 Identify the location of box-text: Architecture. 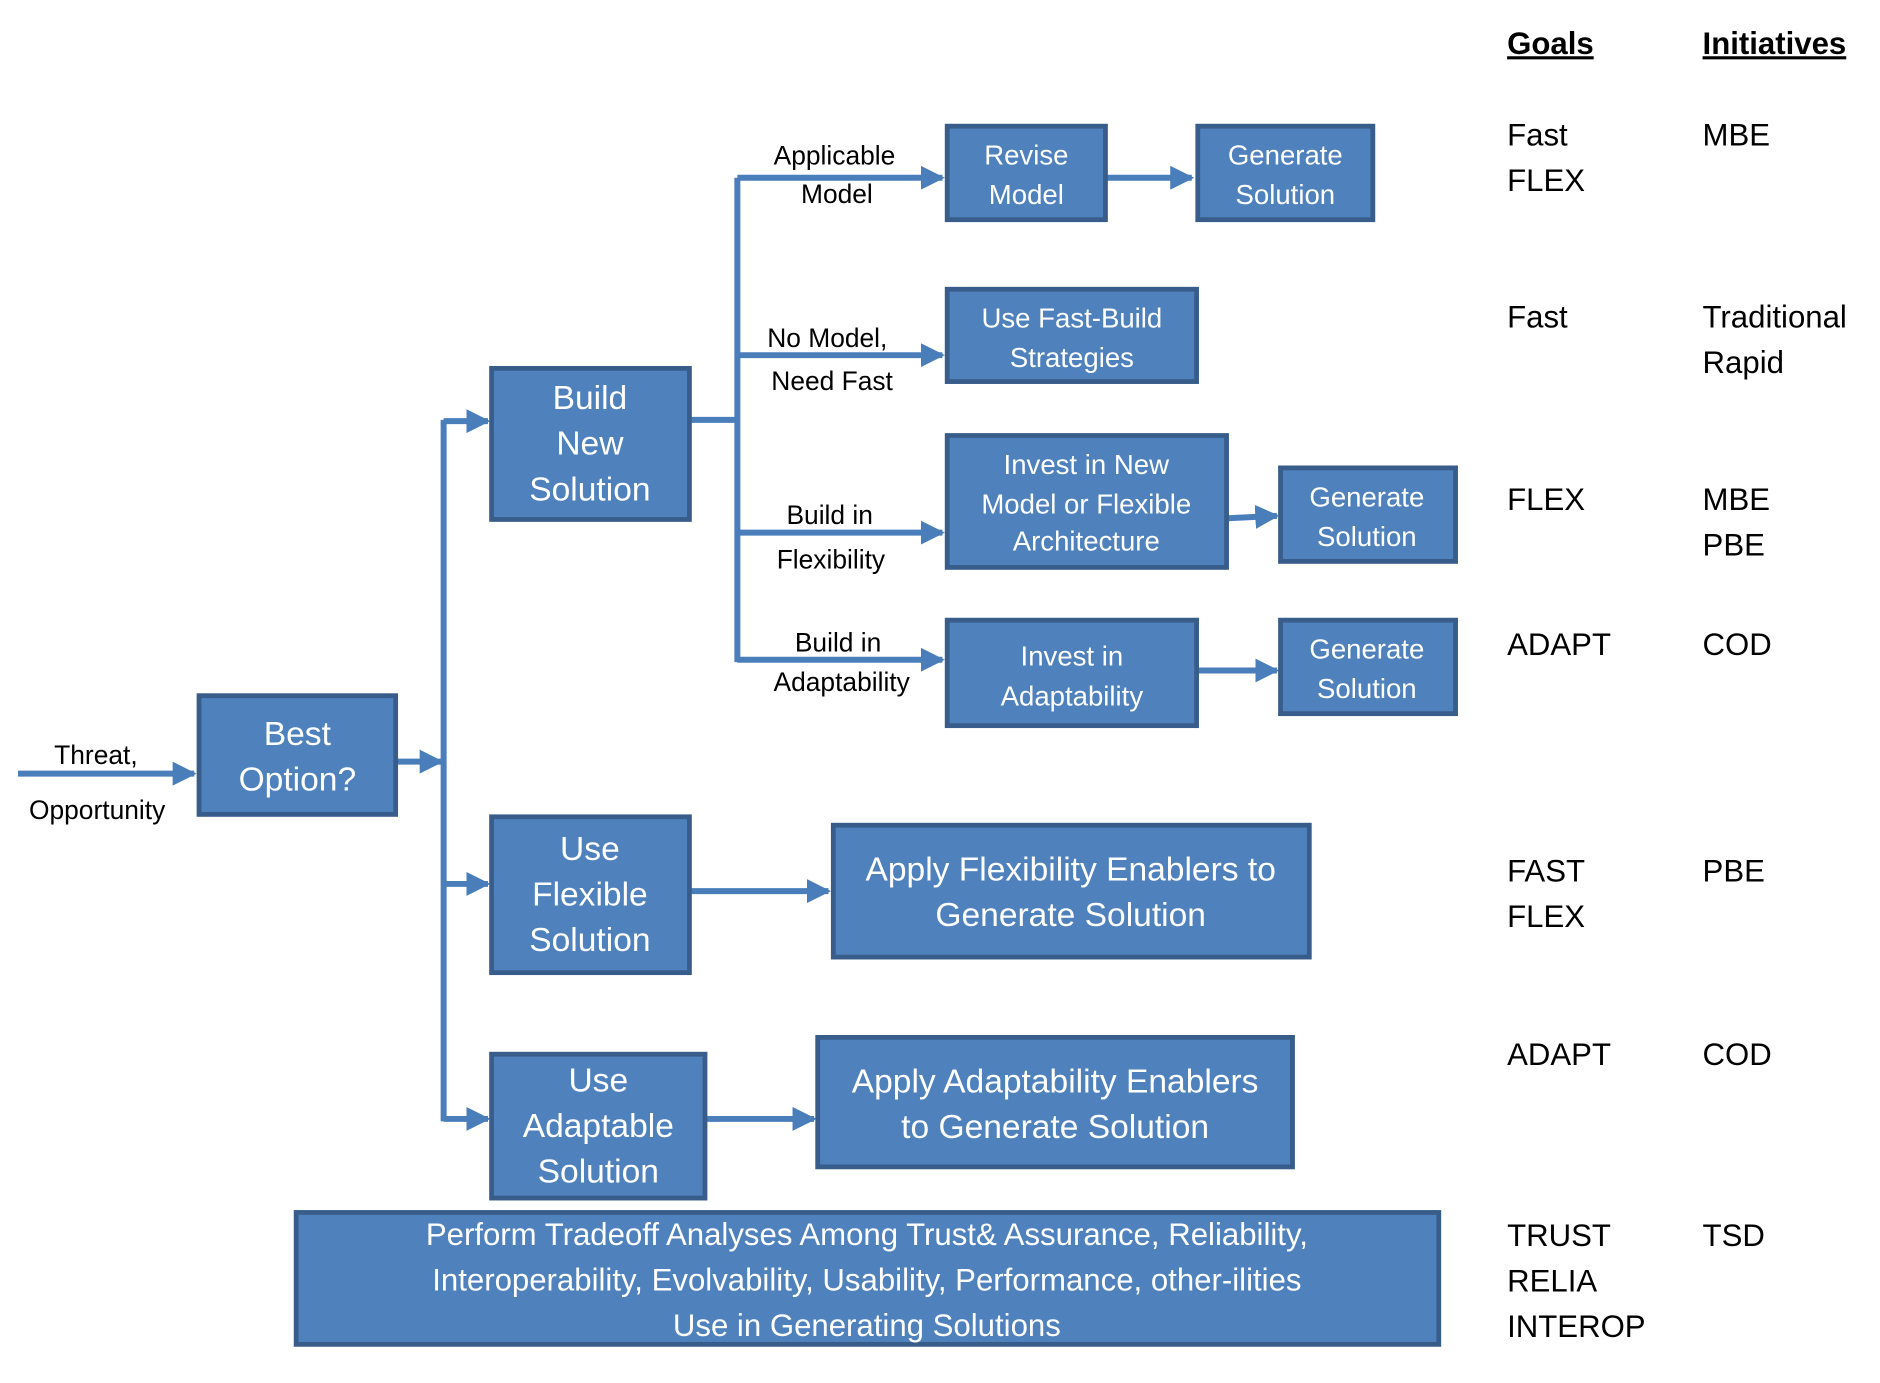
(1086, 541).